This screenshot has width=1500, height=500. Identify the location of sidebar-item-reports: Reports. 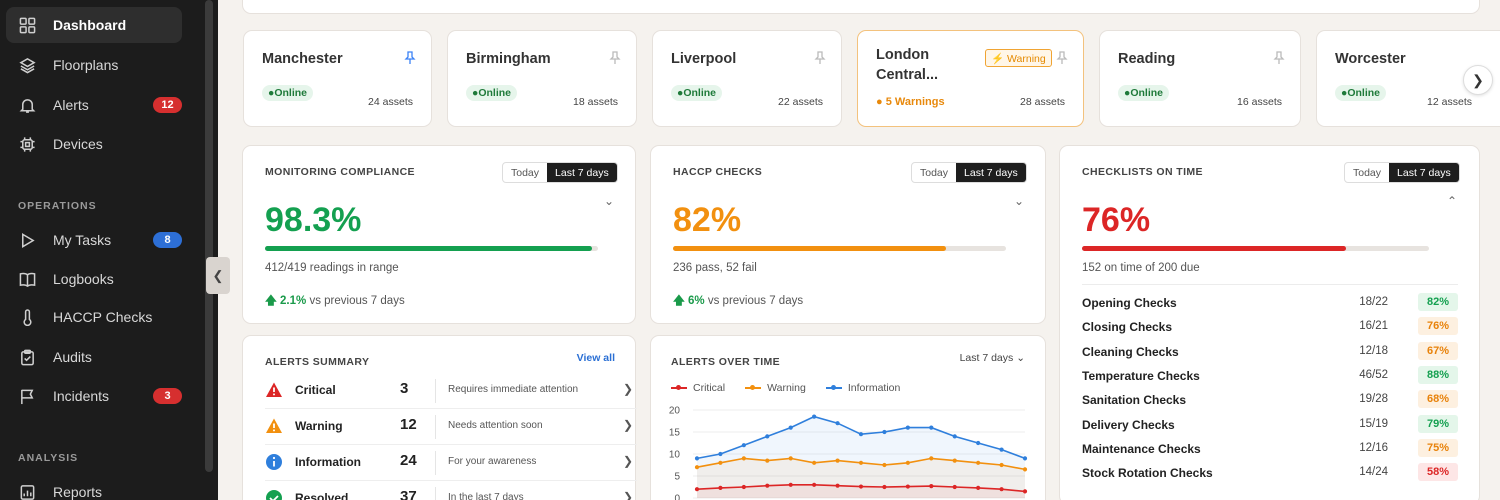
(94, 487).